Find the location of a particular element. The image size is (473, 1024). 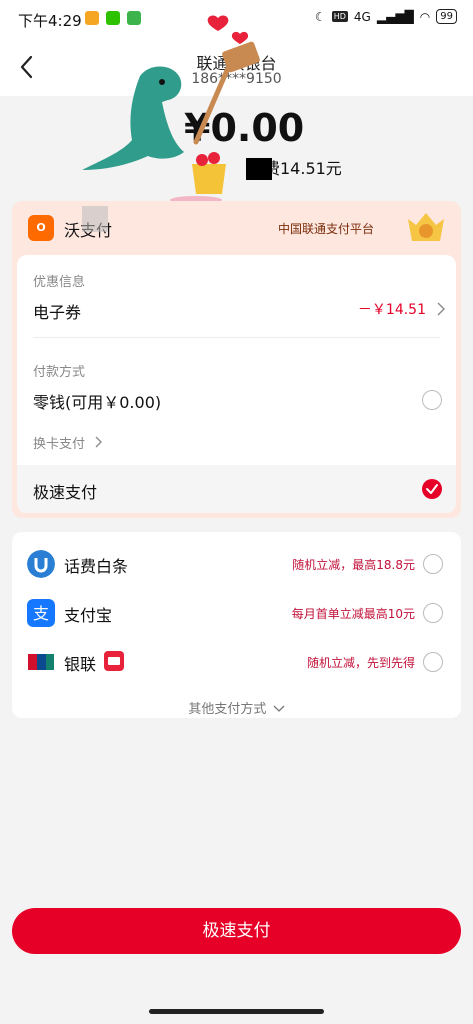

redaction-mask is located at coordinates (95, 219).